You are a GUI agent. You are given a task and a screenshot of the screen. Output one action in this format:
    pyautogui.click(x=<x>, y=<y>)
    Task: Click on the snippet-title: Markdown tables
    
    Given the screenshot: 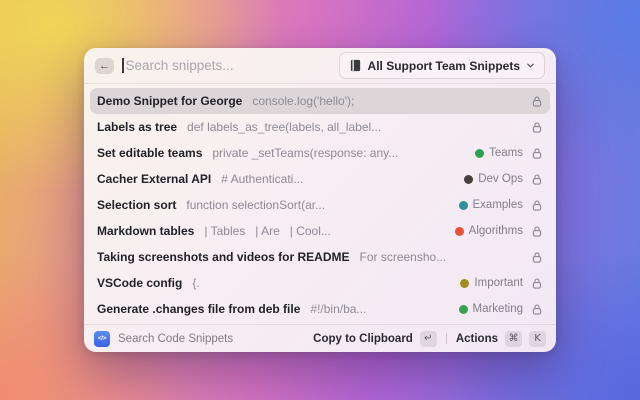 What is the action you would take?
    pyautogui.click(x=146, y=231)
    